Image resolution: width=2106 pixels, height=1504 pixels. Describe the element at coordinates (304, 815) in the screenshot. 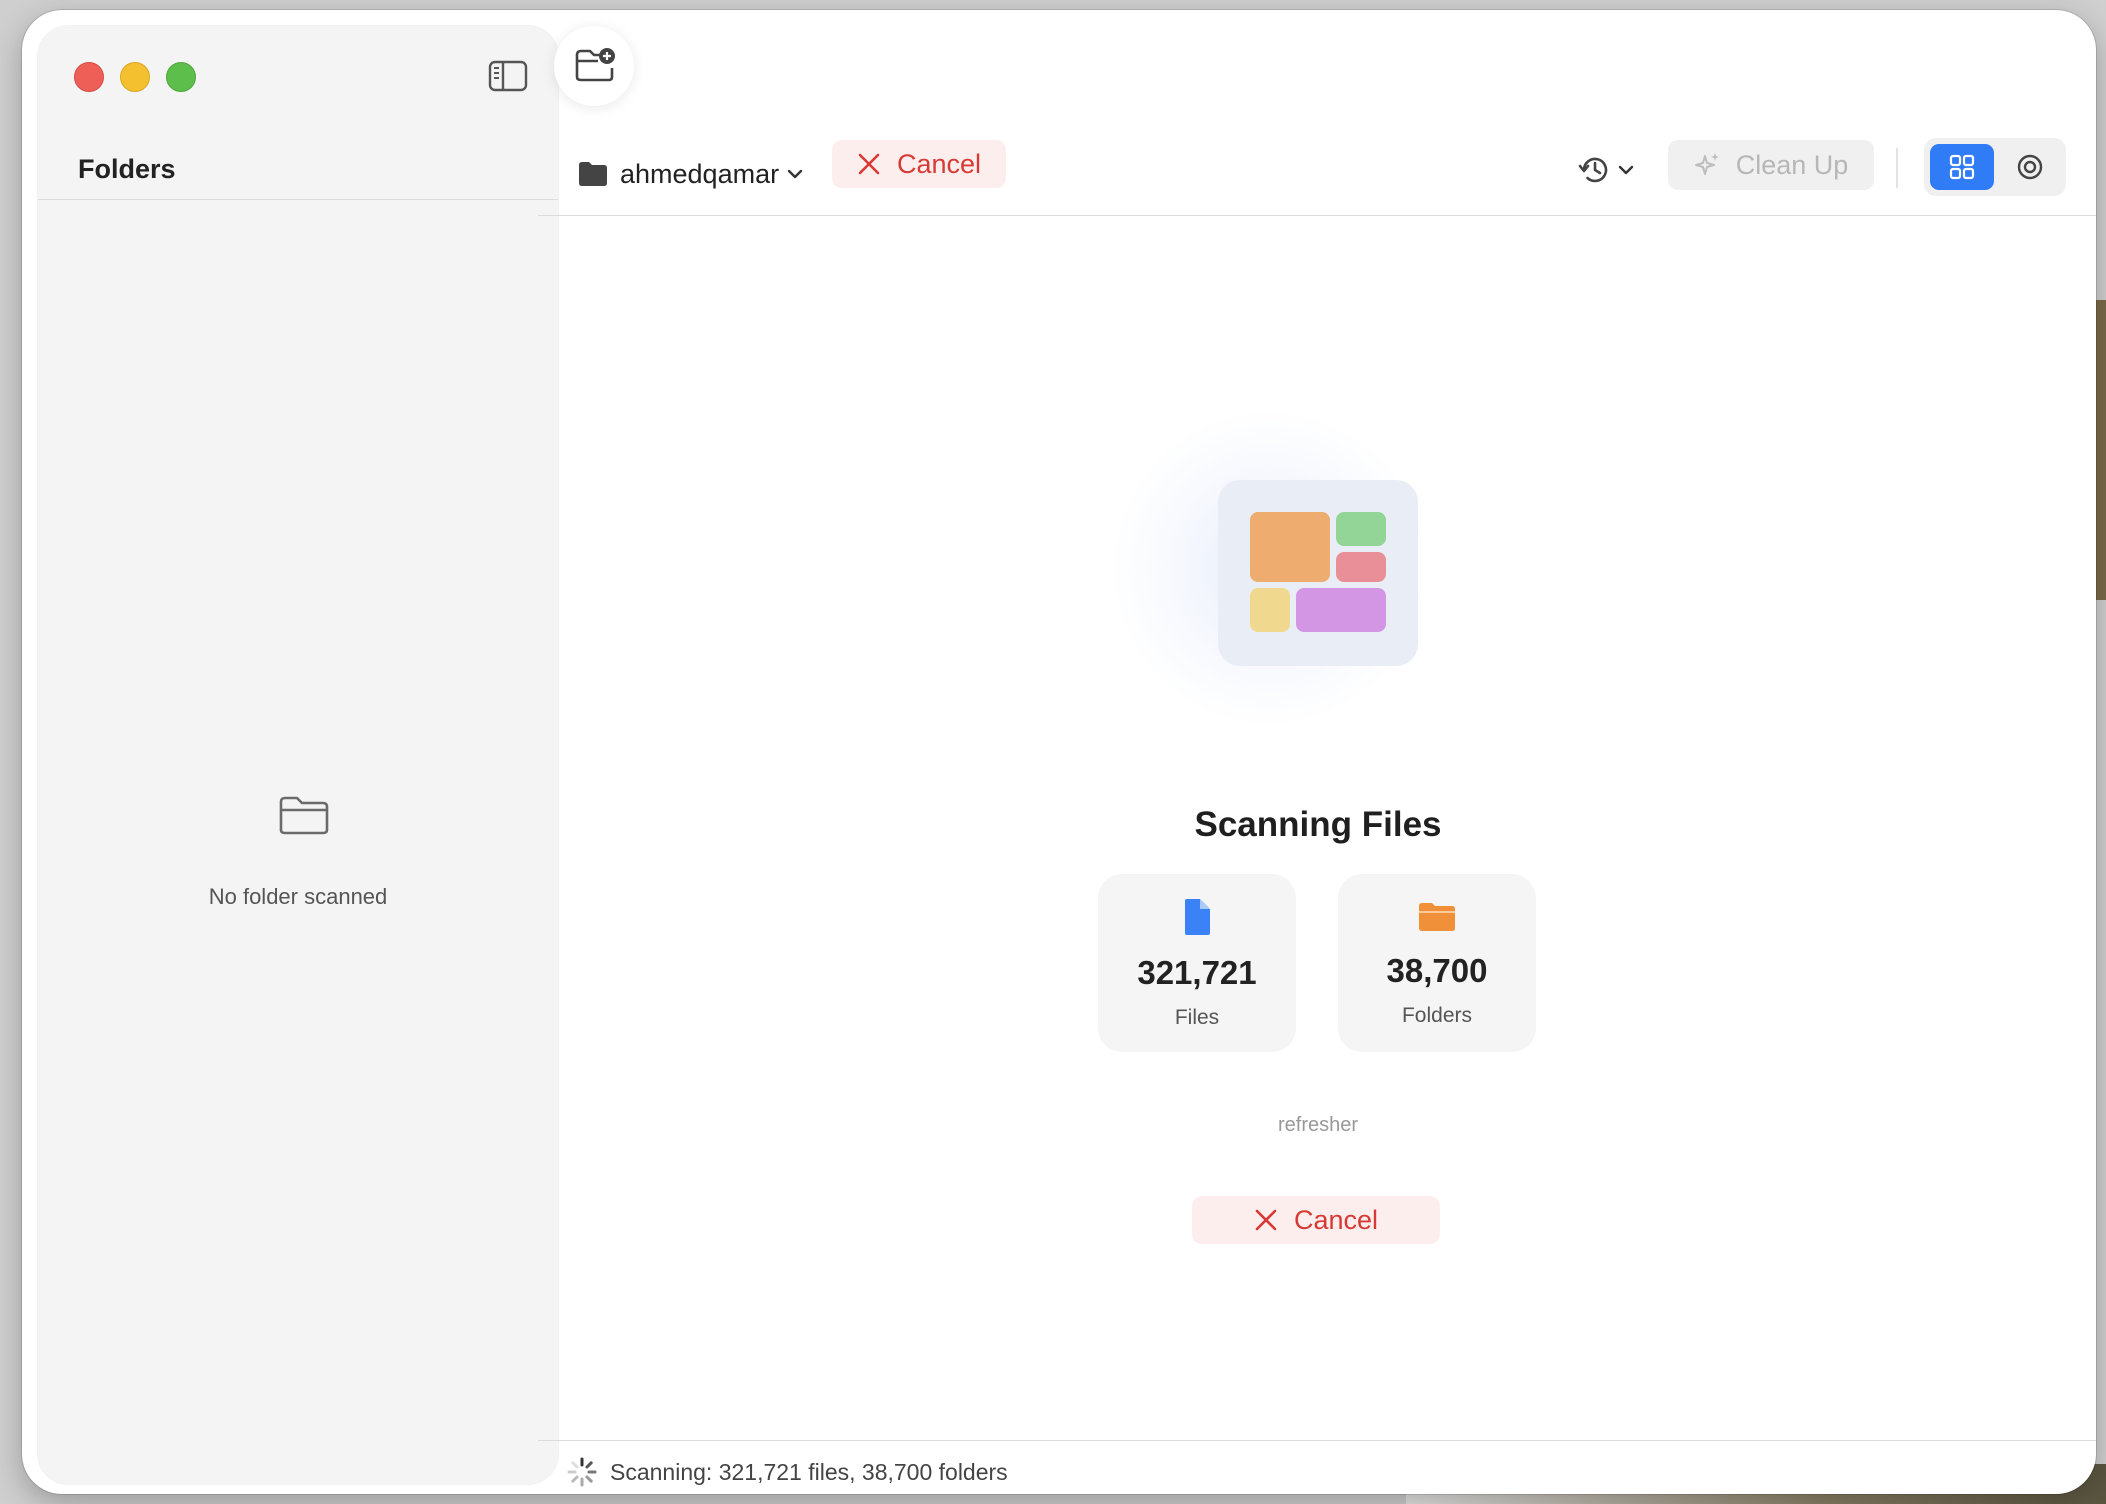

I see `folder-icon` at that location.